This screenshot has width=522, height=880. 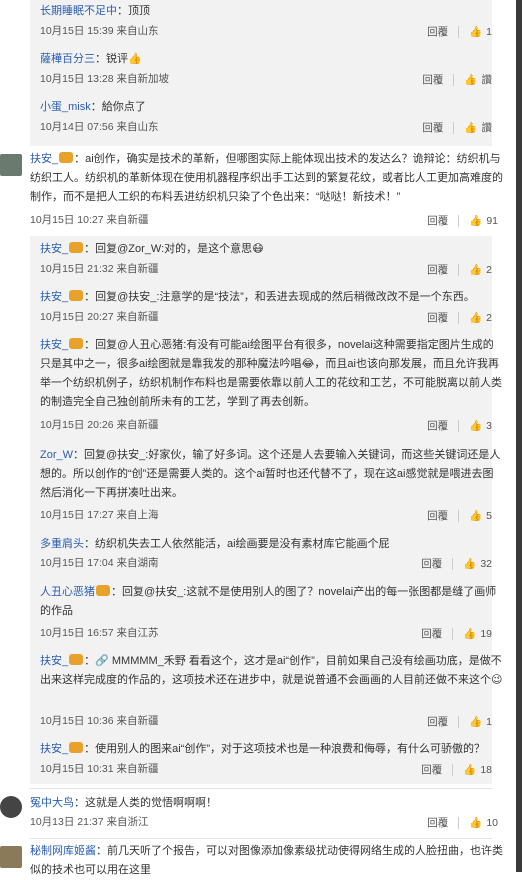 What do you see at coordinates (462, 220) in the screenshot?
I see `comment-actions: 回覆 👍 91` at bounding box center [462, 220].